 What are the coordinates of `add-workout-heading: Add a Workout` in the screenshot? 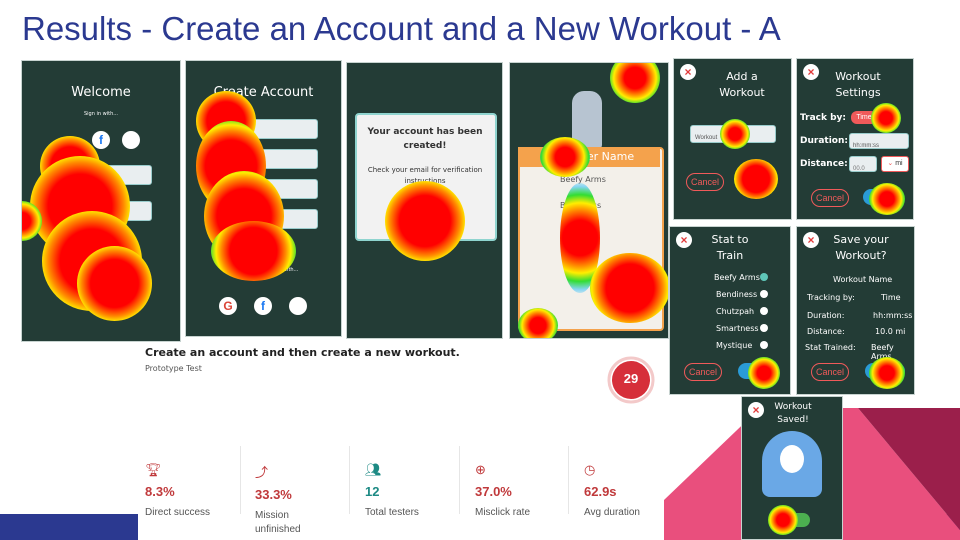 It's located at (742, 84).